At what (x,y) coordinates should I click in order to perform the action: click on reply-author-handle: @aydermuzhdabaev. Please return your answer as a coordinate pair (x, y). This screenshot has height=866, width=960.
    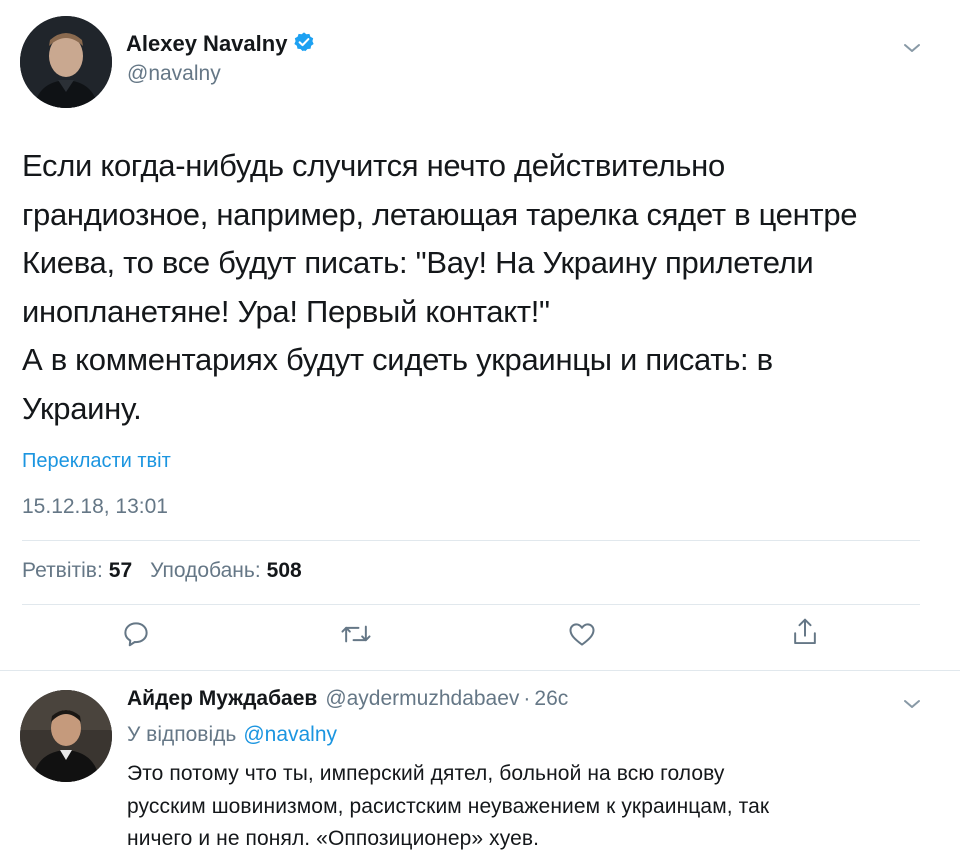
    Looking at the image, I should click on (422, 699).